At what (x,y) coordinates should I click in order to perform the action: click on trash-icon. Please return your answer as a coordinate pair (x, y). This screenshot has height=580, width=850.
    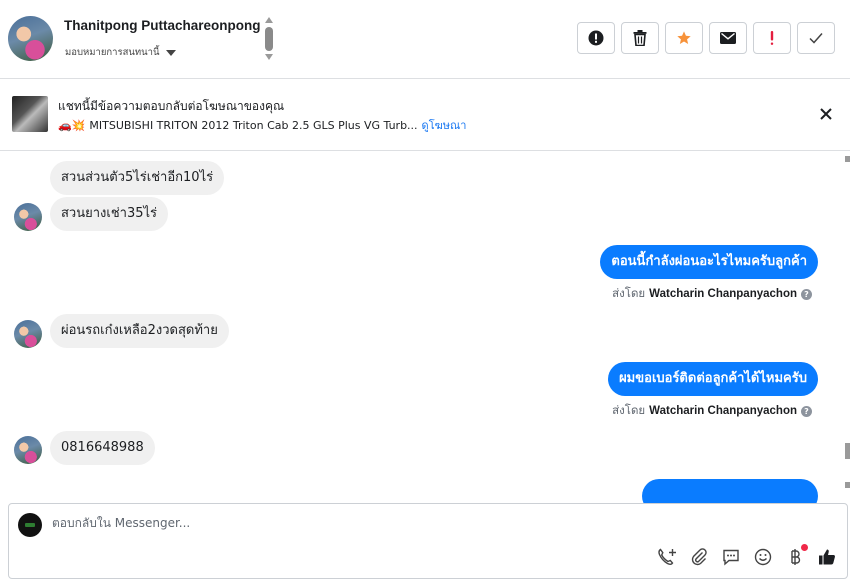
    Looking at the image, I should click on (640, 38).